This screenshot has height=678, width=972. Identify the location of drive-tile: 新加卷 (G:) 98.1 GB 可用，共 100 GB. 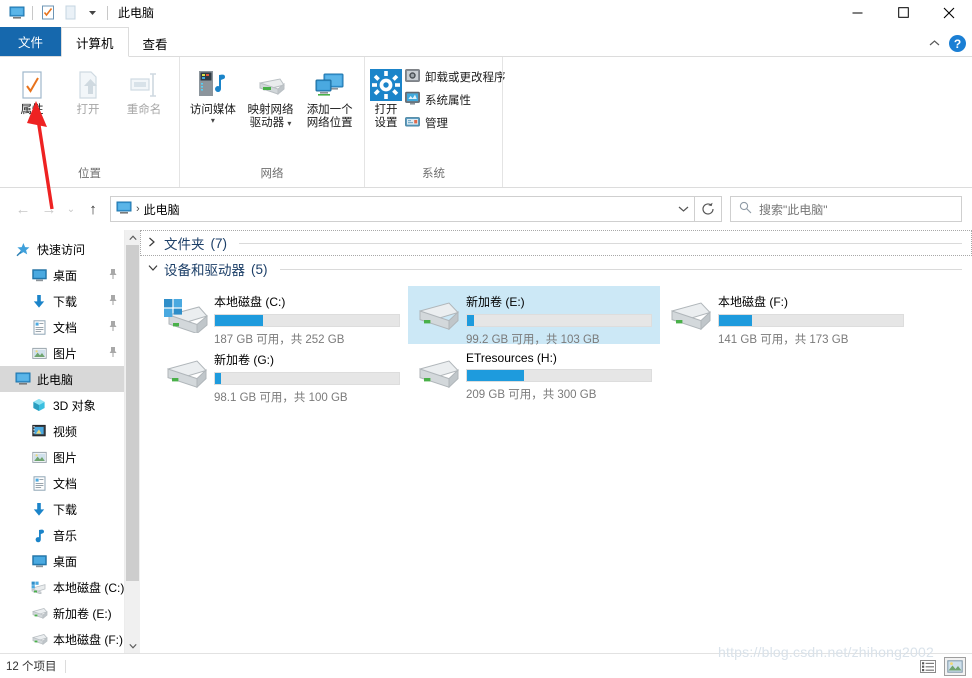
(282, 374).